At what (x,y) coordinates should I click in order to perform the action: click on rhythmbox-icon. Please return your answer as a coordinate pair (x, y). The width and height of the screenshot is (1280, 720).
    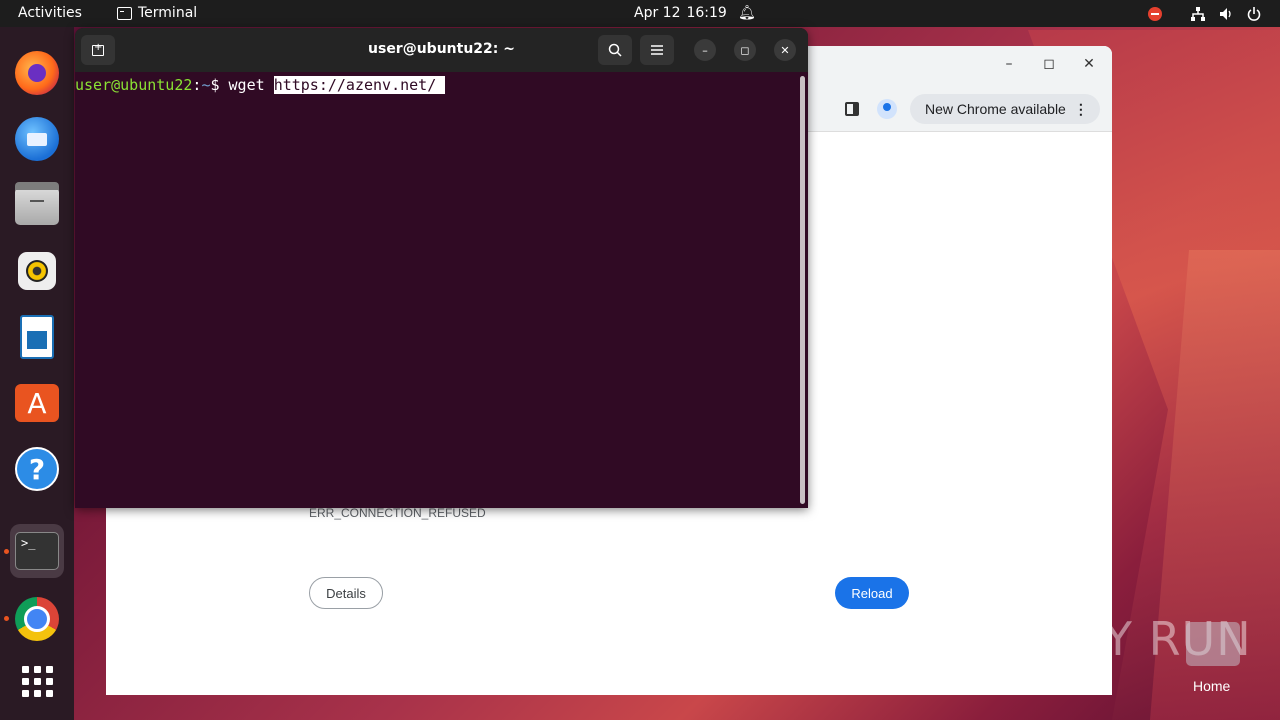
    Looking at the image, I should click on (37, 271).